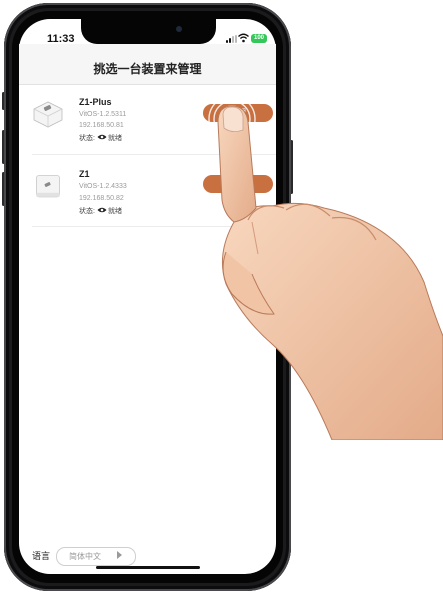 Image resolution: width=443 pixels, height=594 pixels. Describe the element at coordinates (103, 186) in the screenshot. I see `device-version: VitOS-1.2.4333` at that location.